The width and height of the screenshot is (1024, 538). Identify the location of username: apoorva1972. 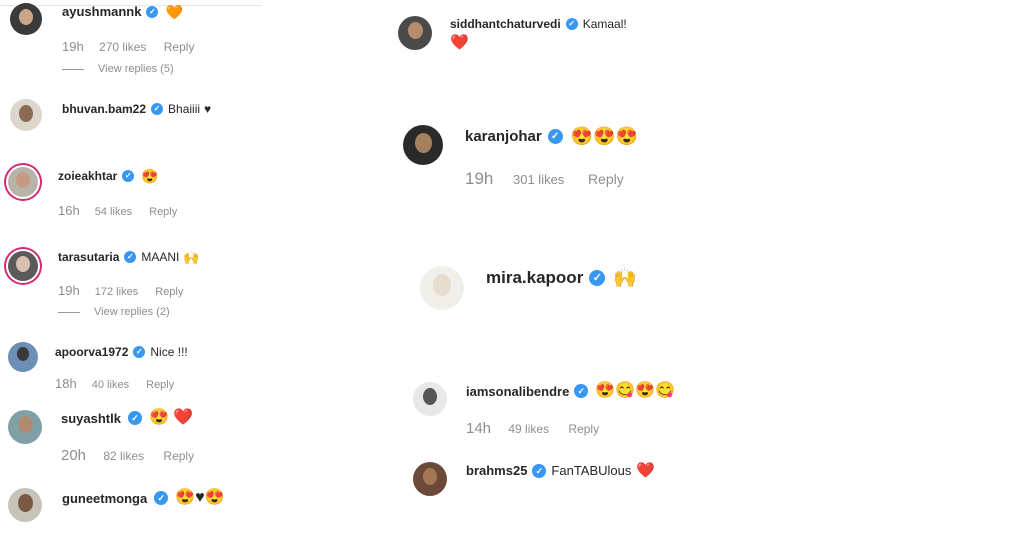
(91, 352).